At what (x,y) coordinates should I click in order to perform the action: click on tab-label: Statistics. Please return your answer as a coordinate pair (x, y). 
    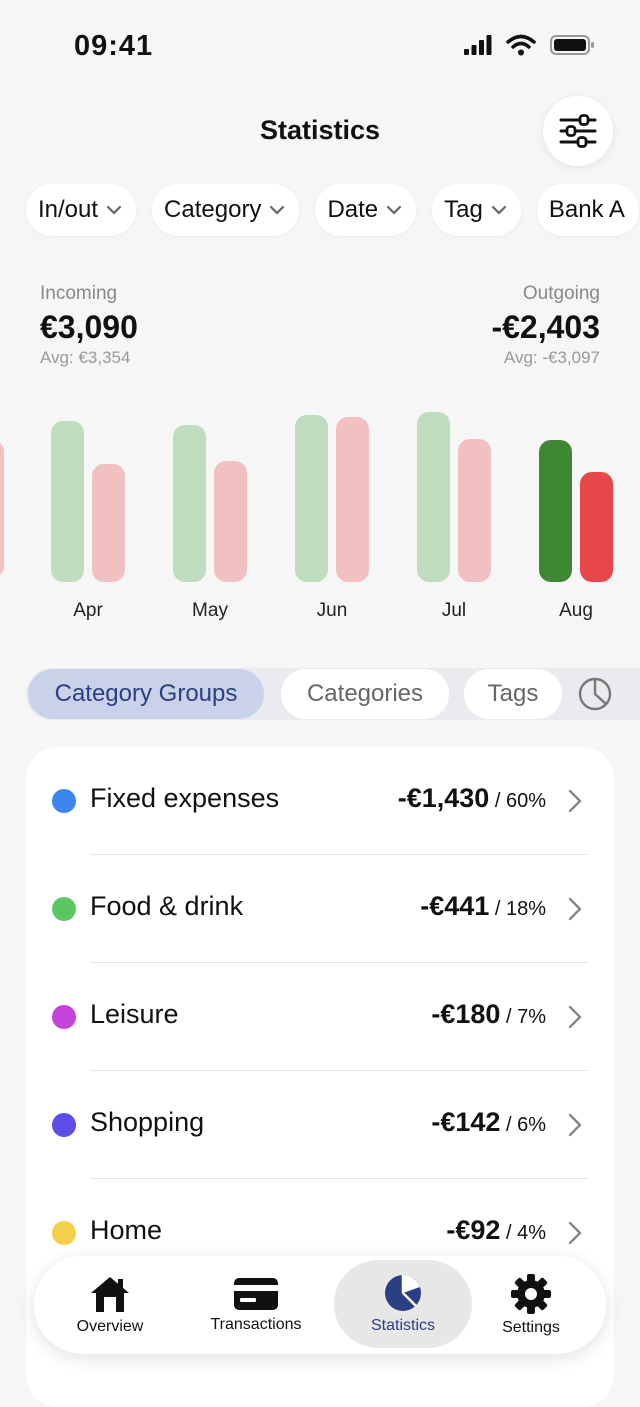
    Looking at the image, I should click on (402, 1325).